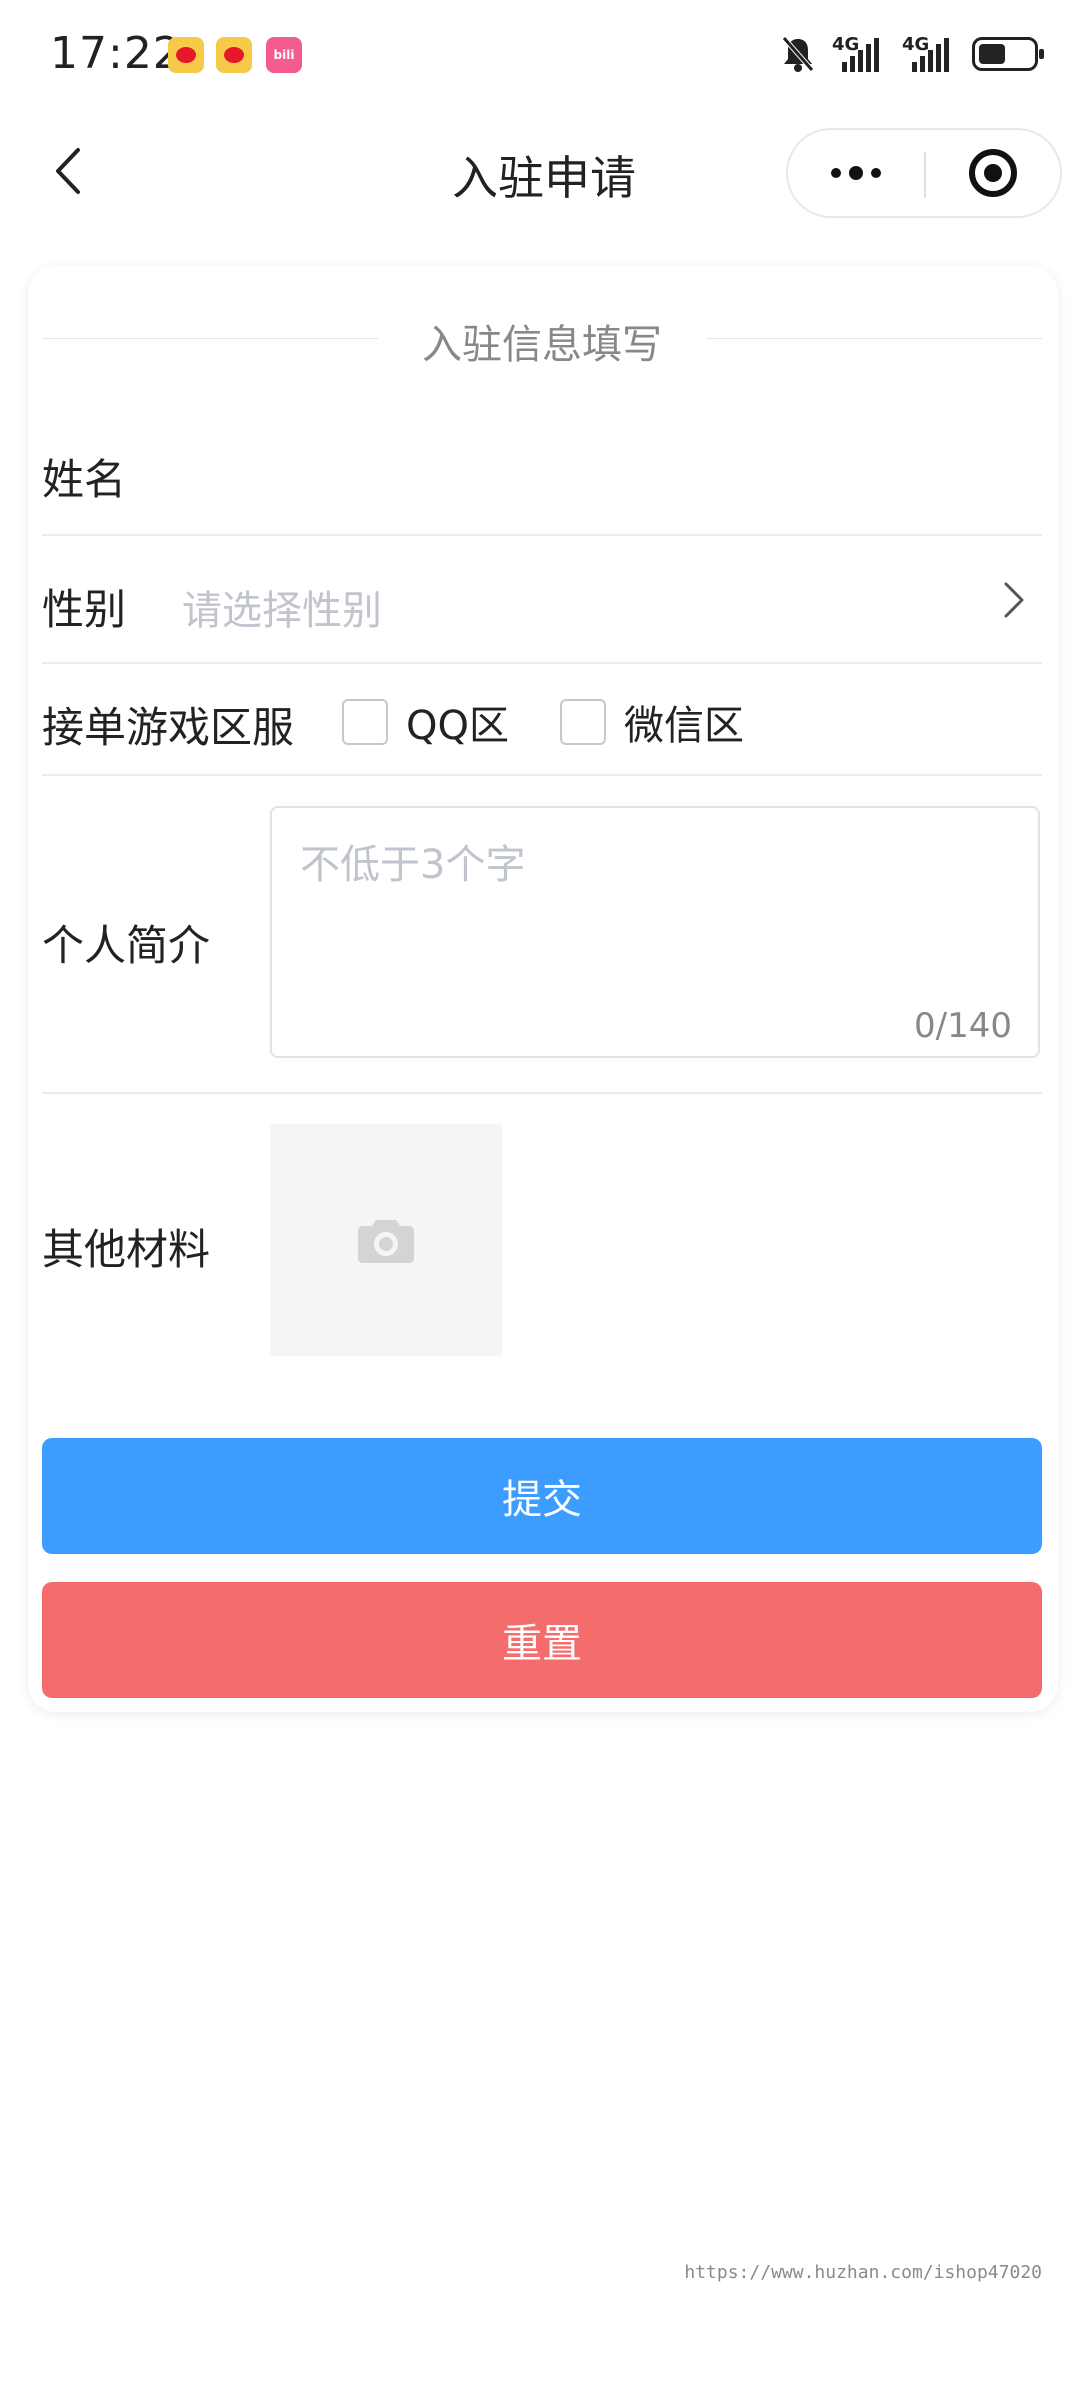 The image size is (1088, 2400). What do you see at coordinates (612, 599) in the screenshot?
I see `gender-picker: 请选择性别` at bounding box center [612, 599].